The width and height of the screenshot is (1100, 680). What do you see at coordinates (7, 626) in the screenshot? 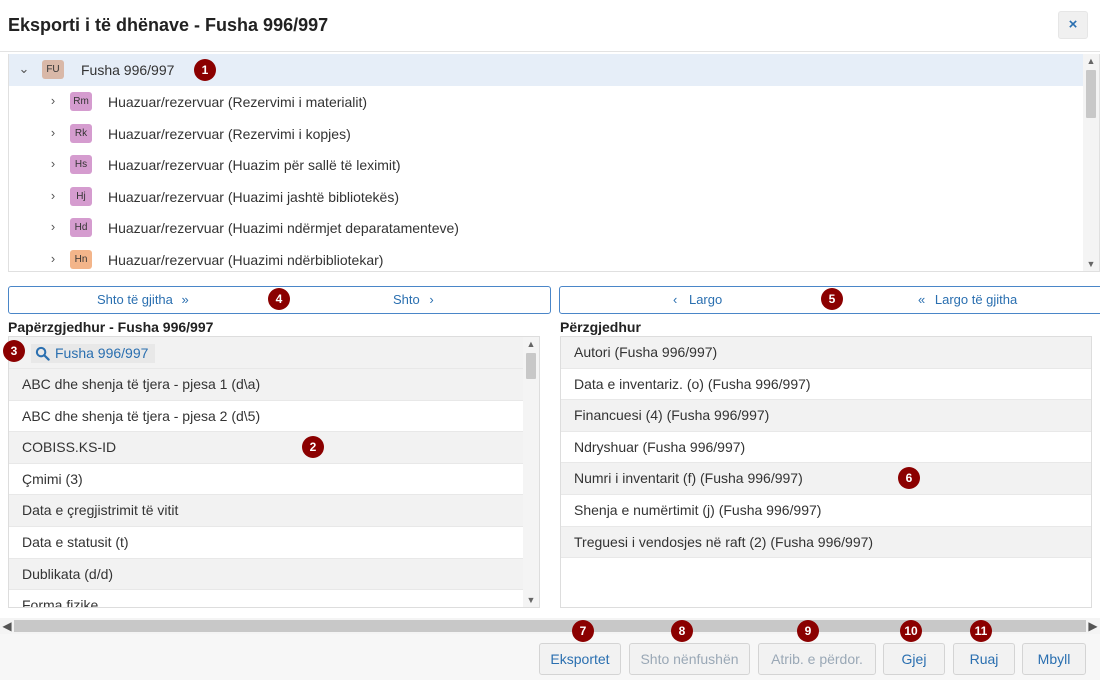
I see `scroll-left-arrow-icon: ◀` at bounding box center [7, 626].